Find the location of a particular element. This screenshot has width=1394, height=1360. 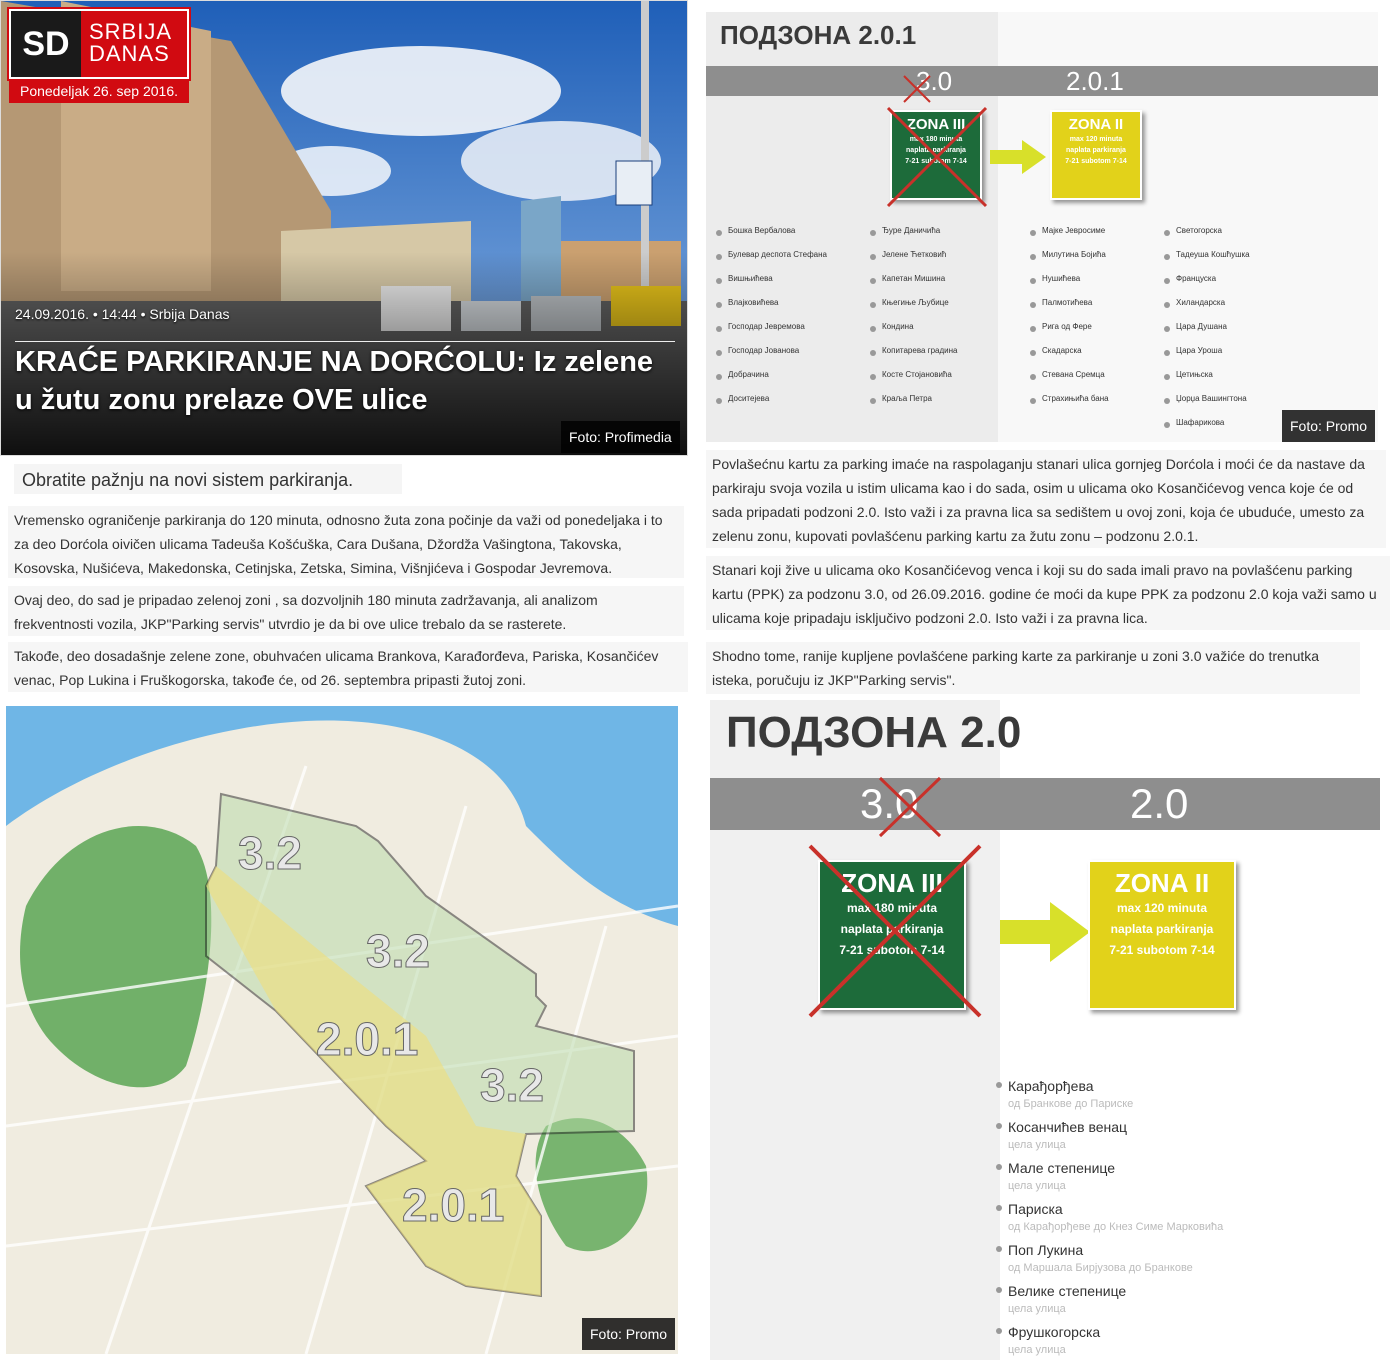

new-zone-label: 2.0 is located at coordinates (1159, 803).